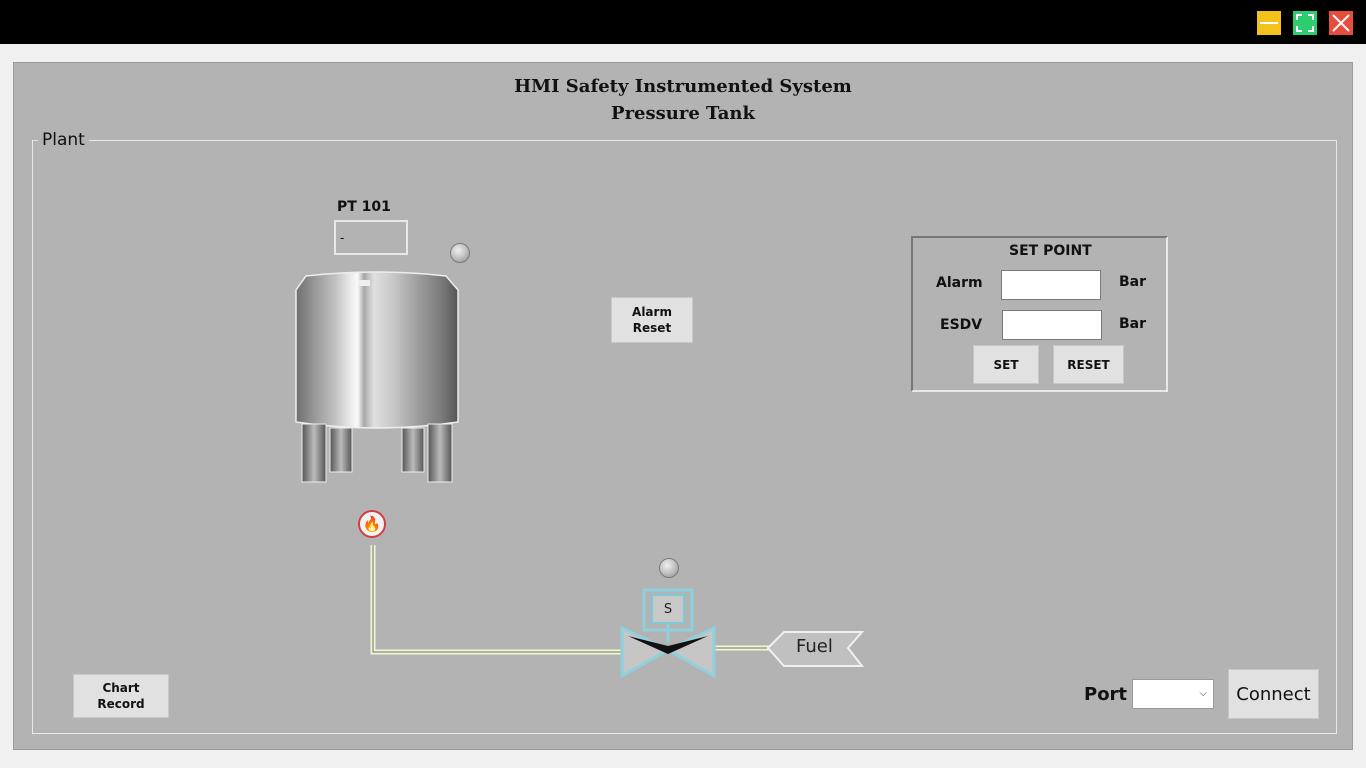  What do you see at coordinates (1133, 324) in the screenshot?
I see `esdv-unit-label: Bar` at bounding box center [1133, 324].